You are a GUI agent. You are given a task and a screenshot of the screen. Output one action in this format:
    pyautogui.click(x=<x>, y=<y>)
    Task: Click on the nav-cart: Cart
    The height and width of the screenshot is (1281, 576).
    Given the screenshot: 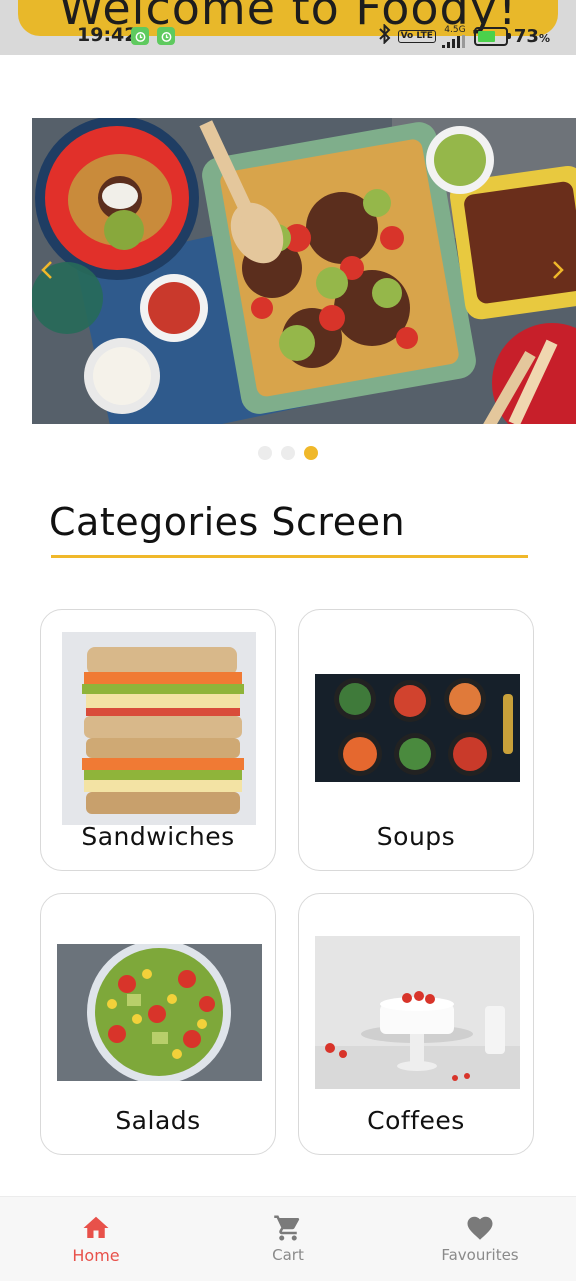 What is the action you would take?
    pyautogui.click(x=288, y=1239)
    